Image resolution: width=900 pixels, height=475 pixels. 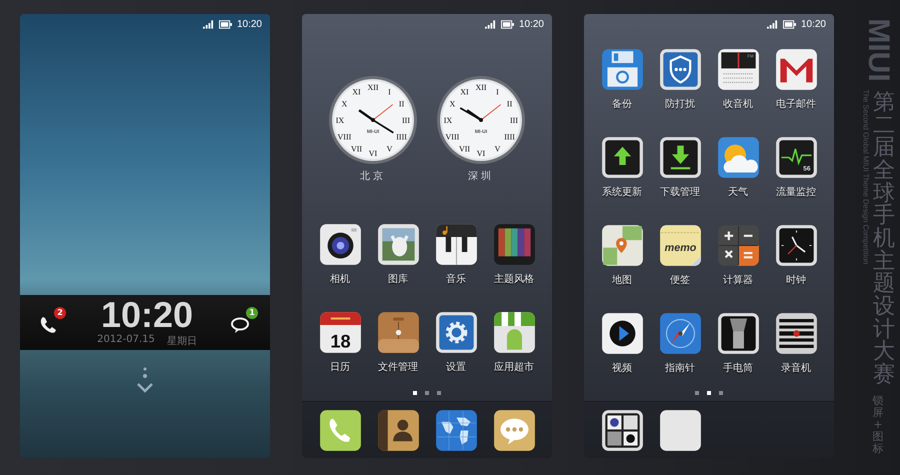 I want to click on app-label: 备份, so click(x=622, y=105).